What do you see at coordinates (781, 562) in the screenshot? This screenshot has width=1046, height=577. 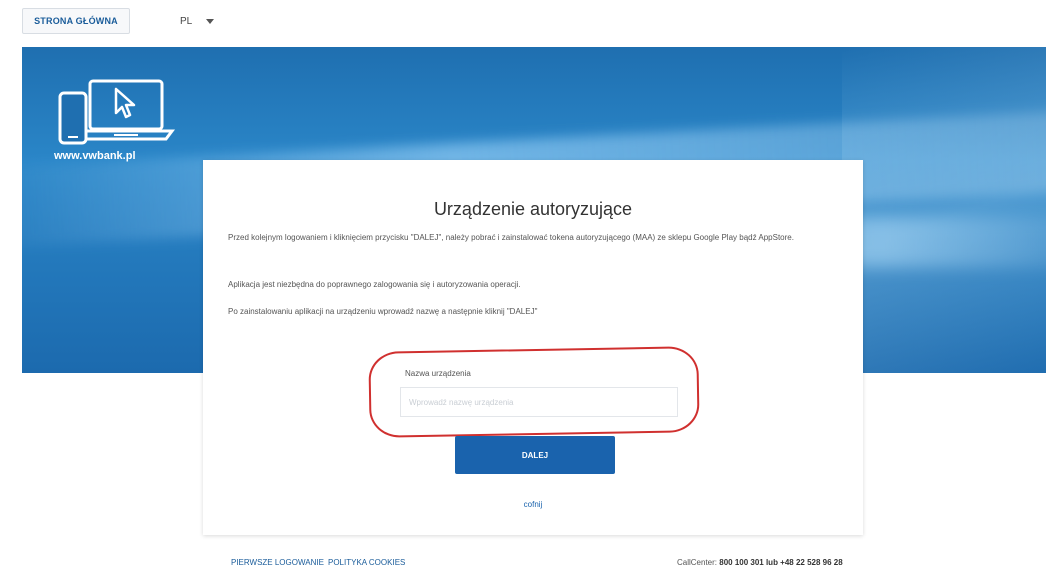 I see `callcenter-numbers: 800 100 301 lub +48 22 528 96 28` at bounding box center [781, 562].